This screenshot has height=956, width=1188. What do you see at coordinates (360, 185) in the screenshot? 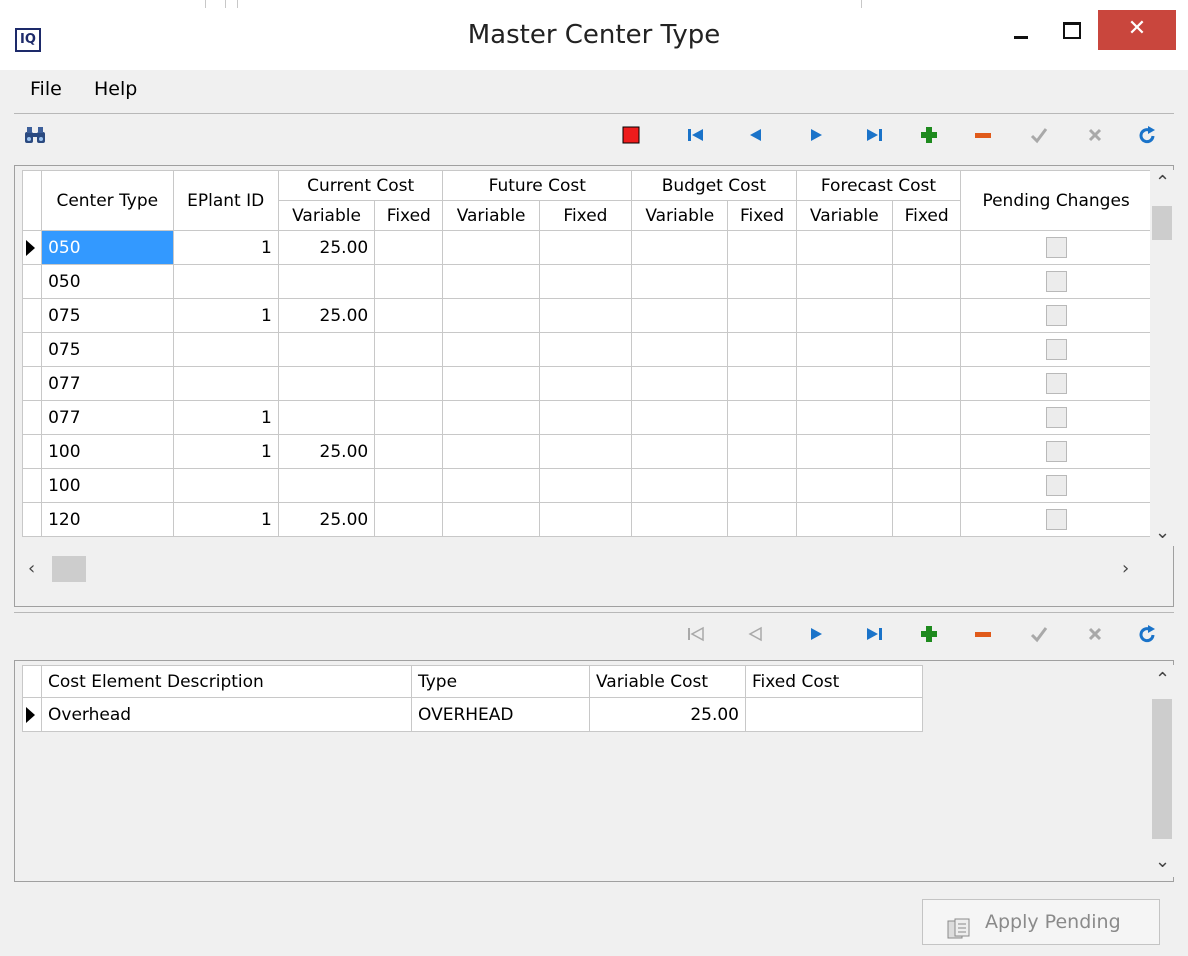
I see `col-current-cost: Current Cost` at bounding box center [360, 185].